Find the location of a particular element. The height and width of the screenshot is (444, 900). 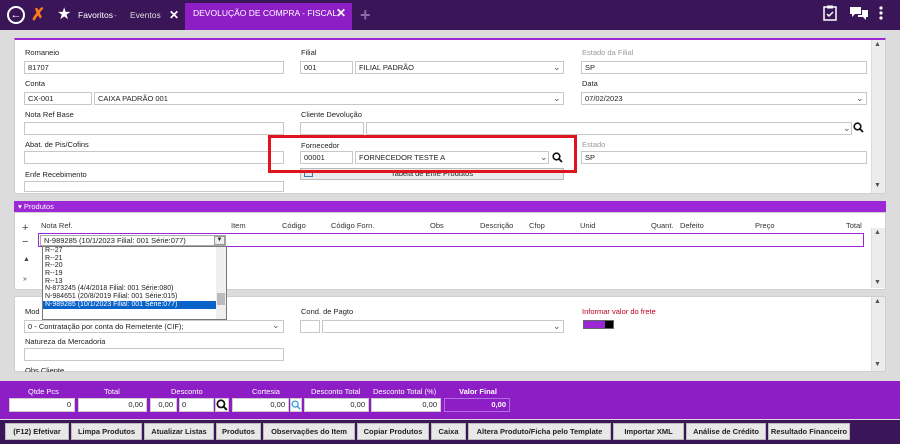

clipboard-icon is located at coordinates (830, 15).